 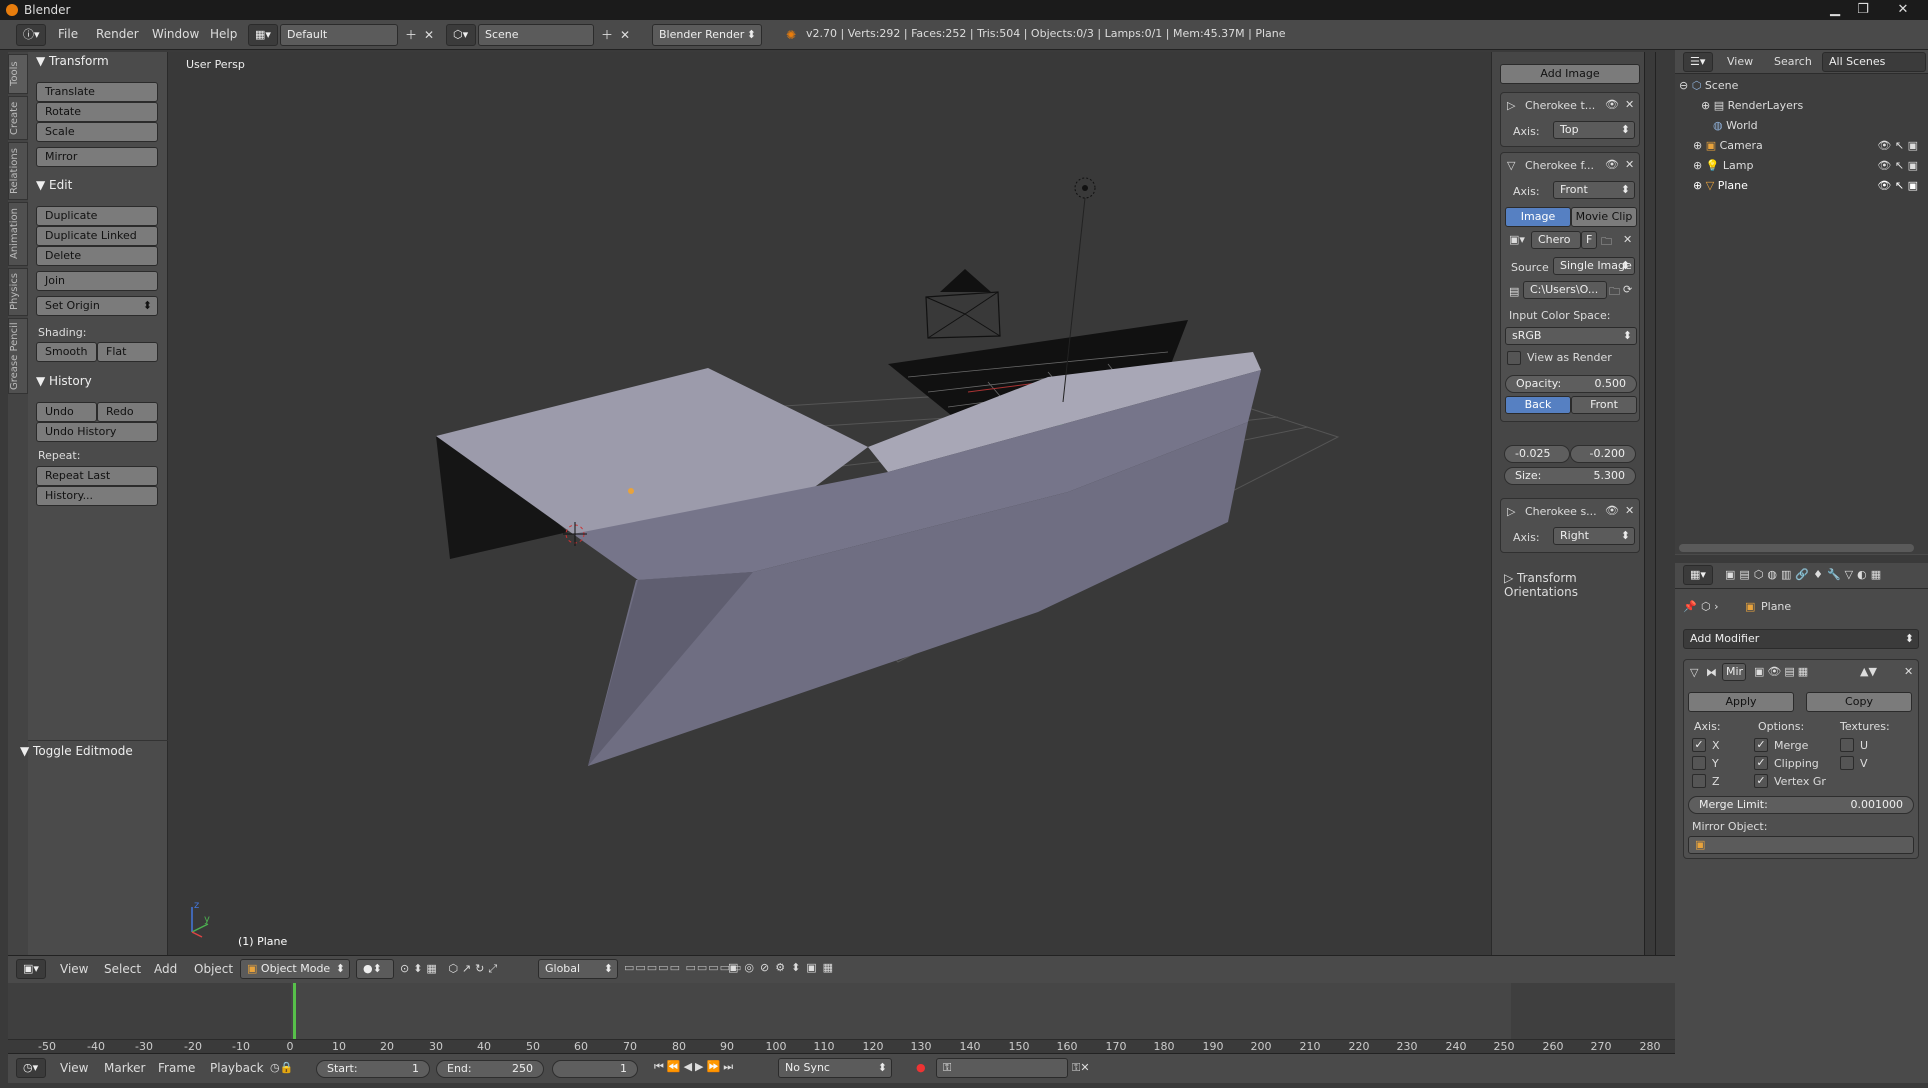 I want to click on tab-animation: Animation, so click(x=18, y=234).